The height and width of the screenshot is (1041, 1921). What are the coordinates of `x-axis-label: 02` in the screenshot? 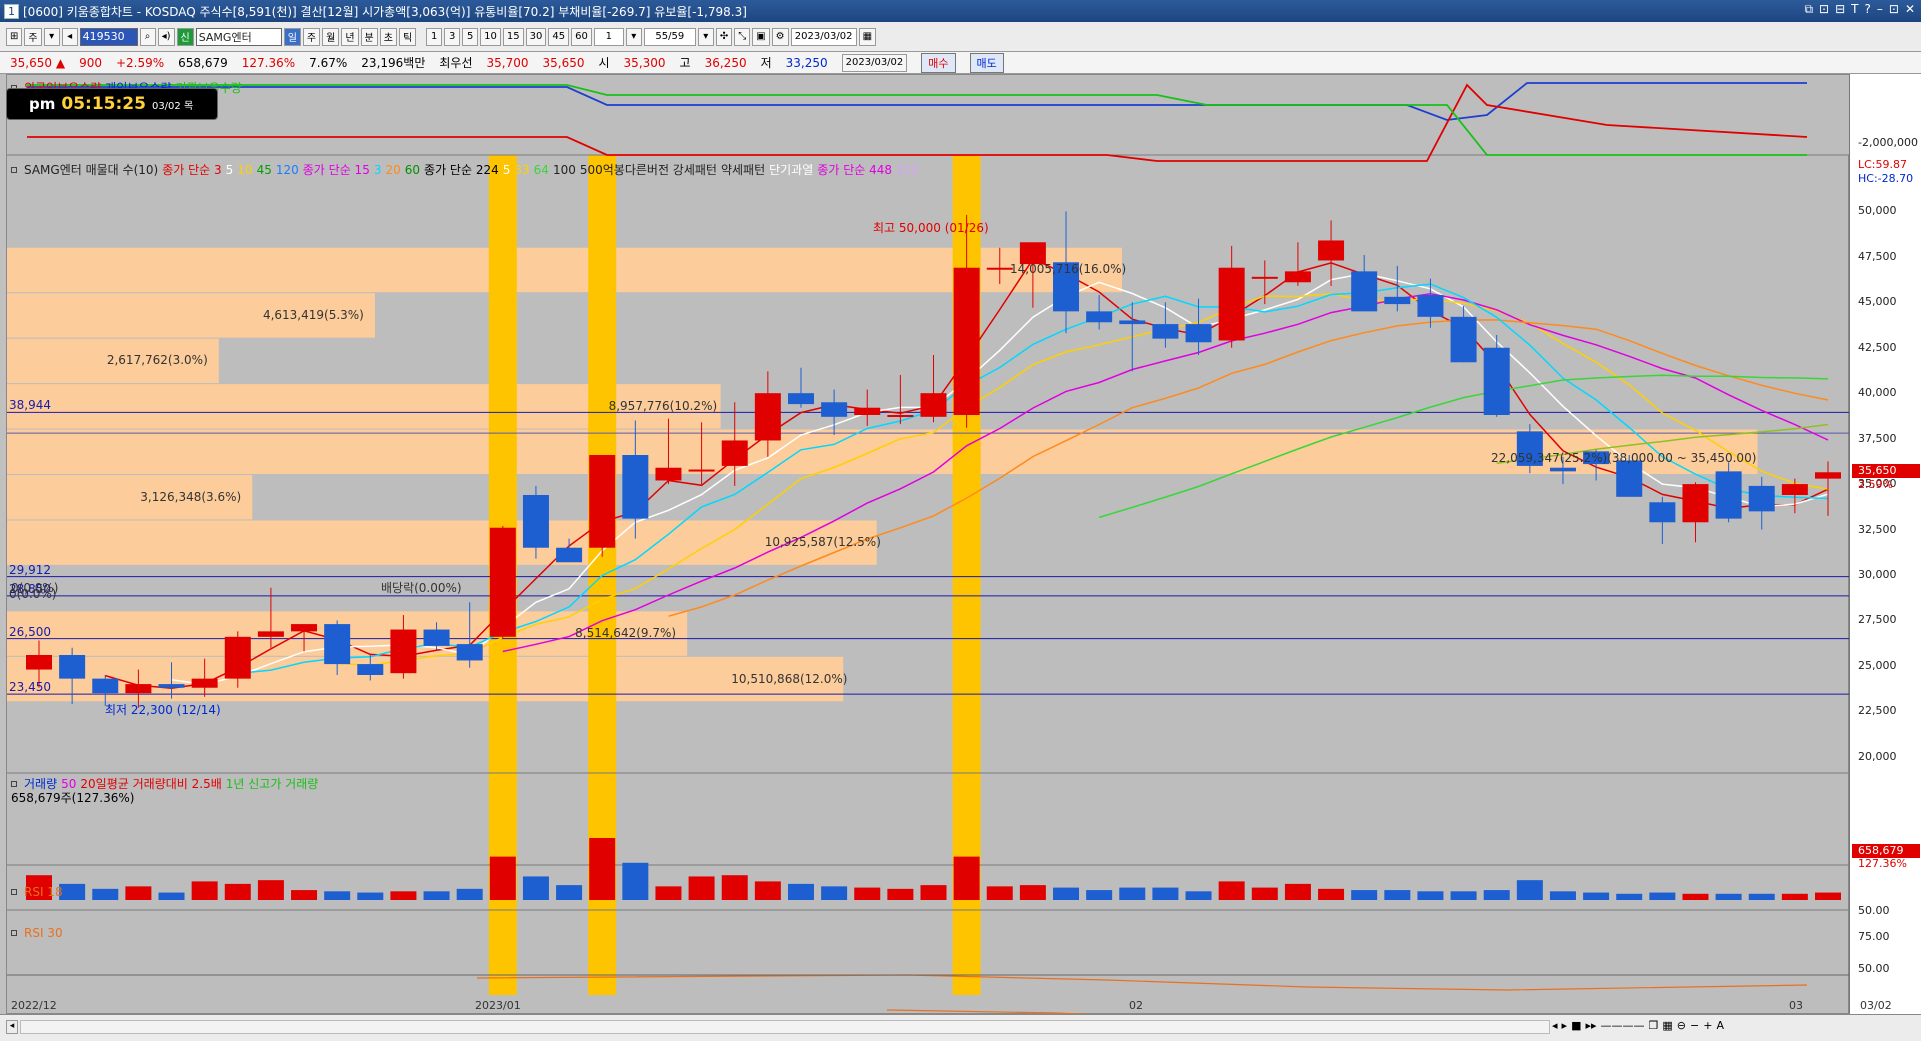 It's located at (1136, 1005).